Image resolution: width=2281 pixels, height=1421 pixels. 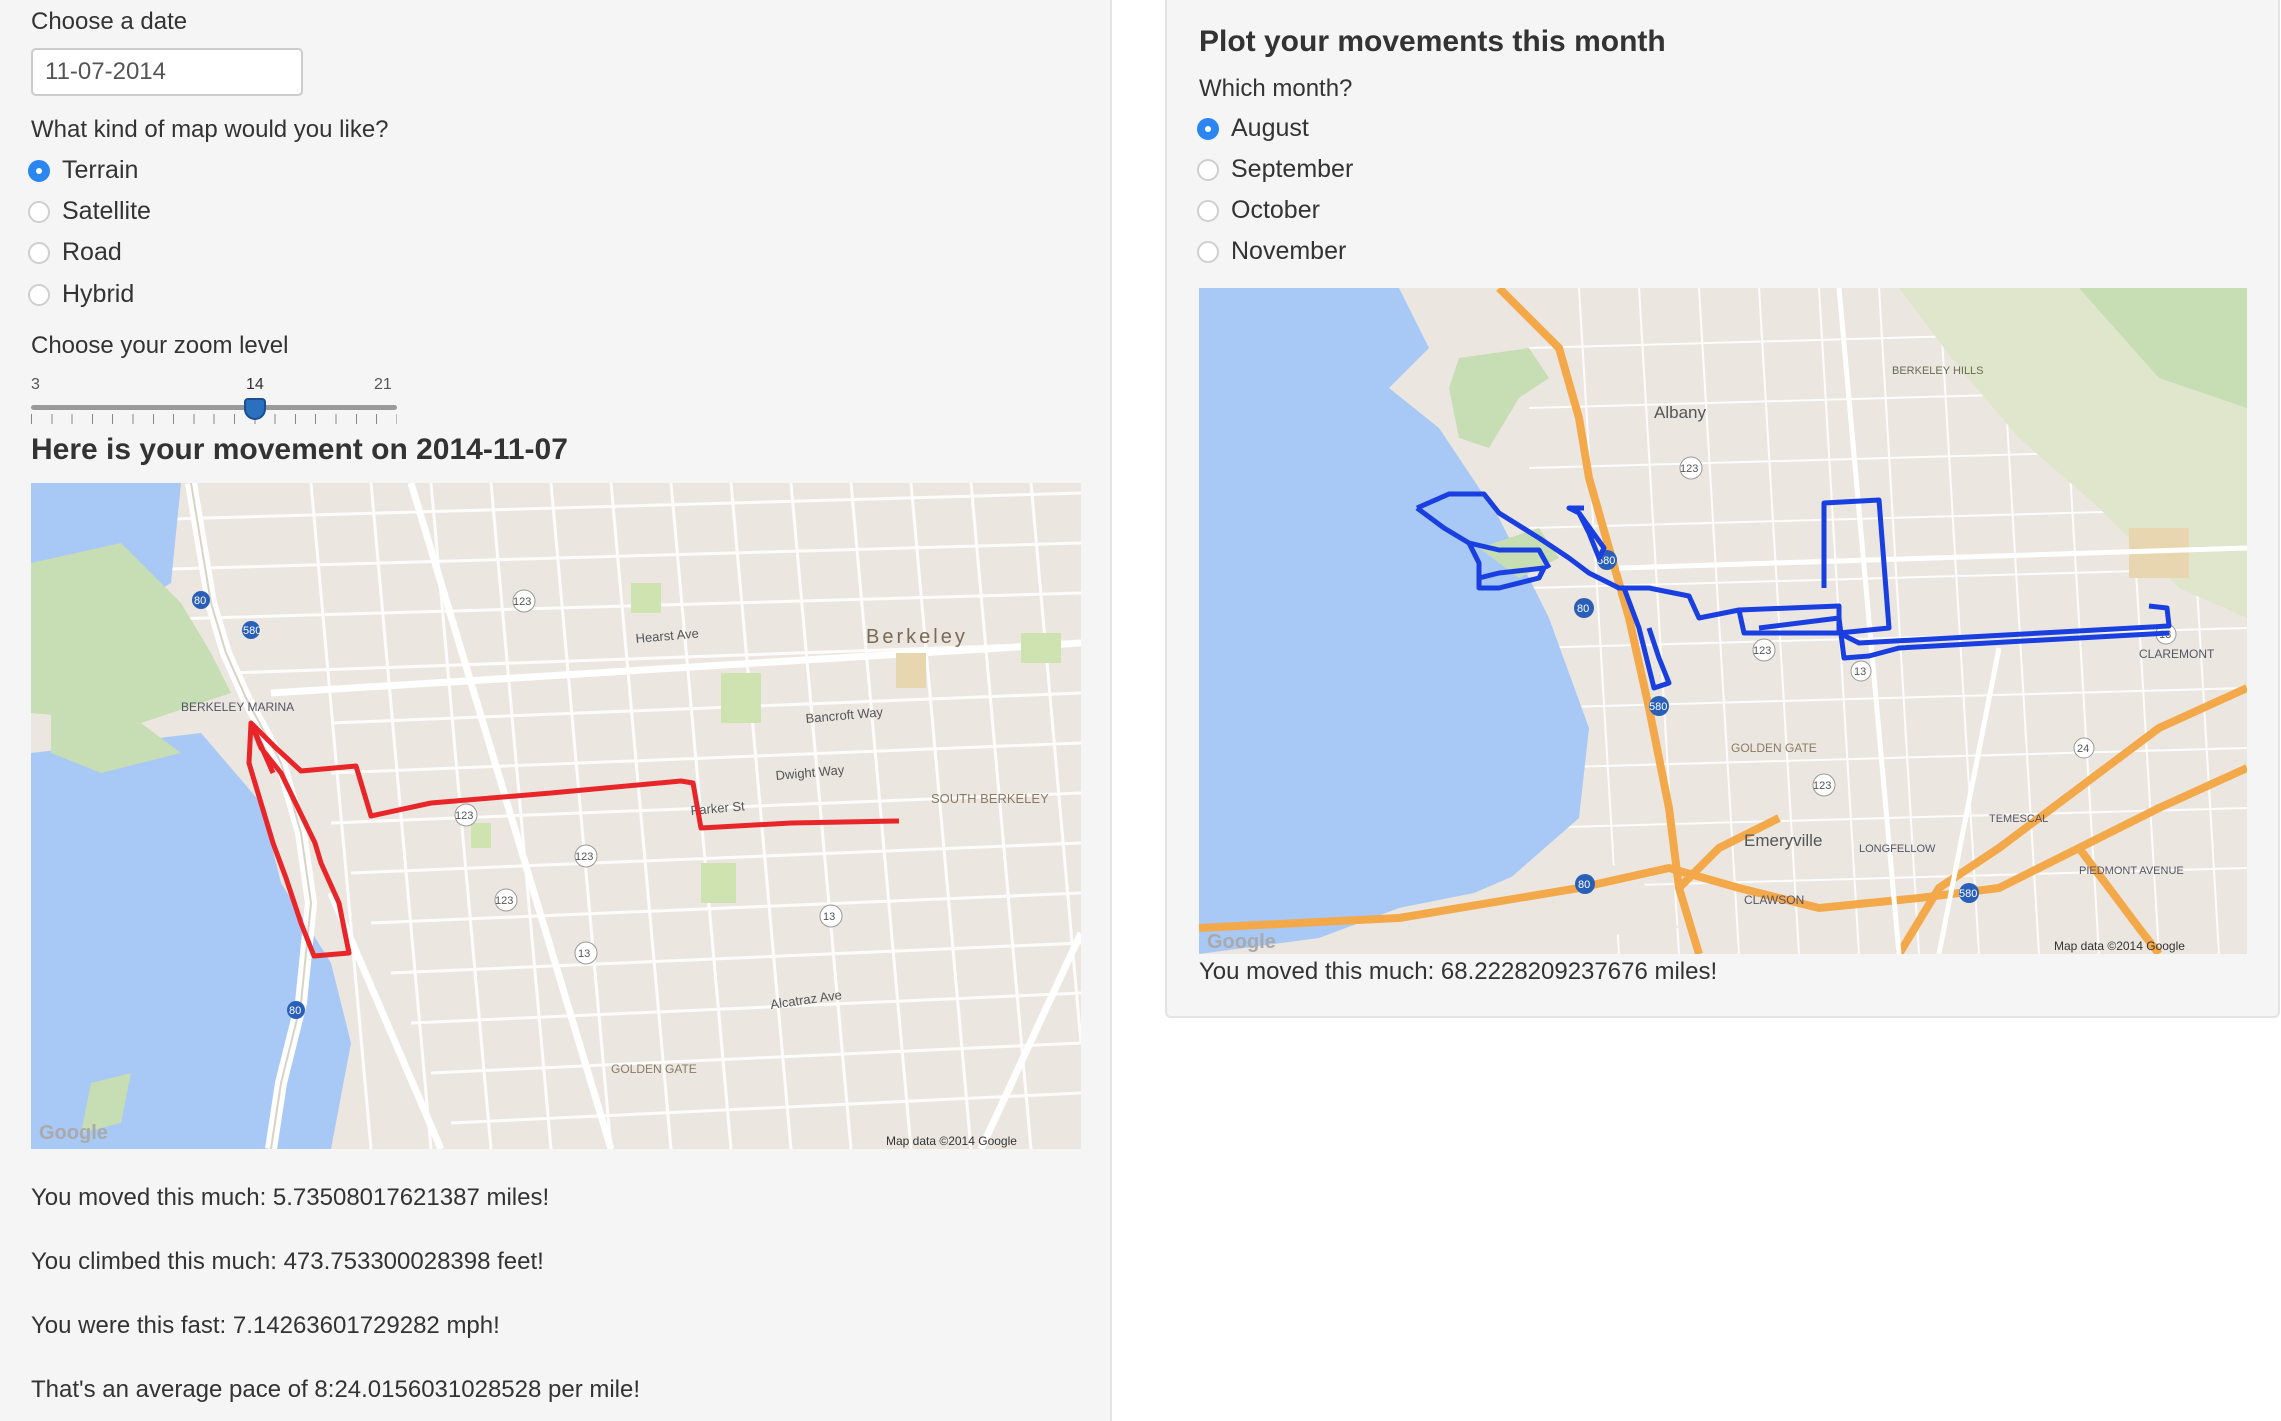 I want to click on month-label: Which month?, so click(x=1276, y=88).